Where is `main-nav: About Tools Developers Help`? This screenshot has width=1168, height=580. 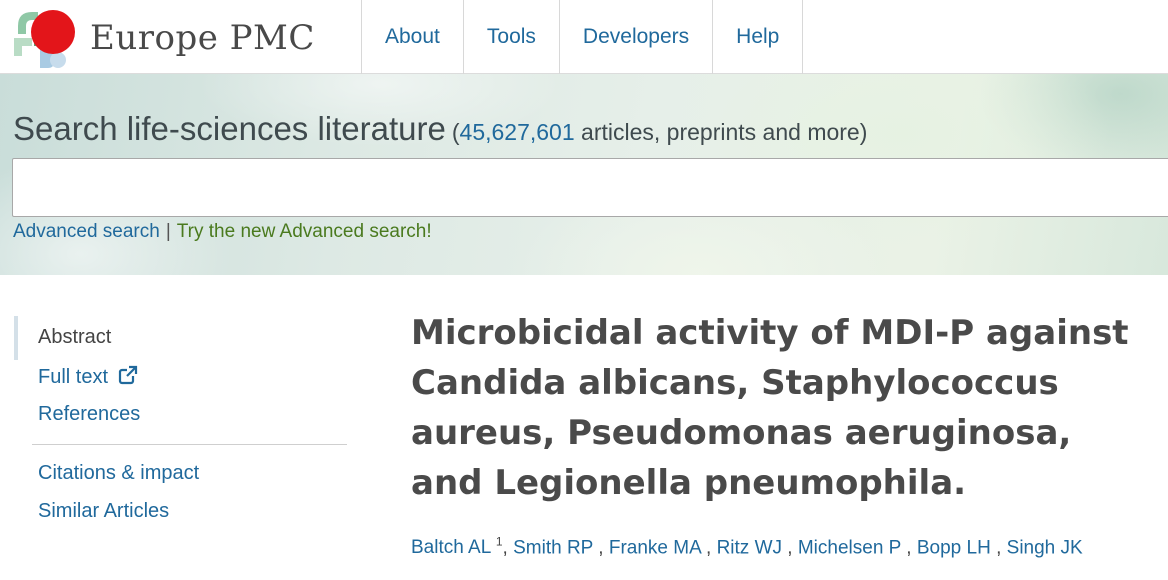
main-nav: About Tools Developers Help is located at coordinates (582, 37).